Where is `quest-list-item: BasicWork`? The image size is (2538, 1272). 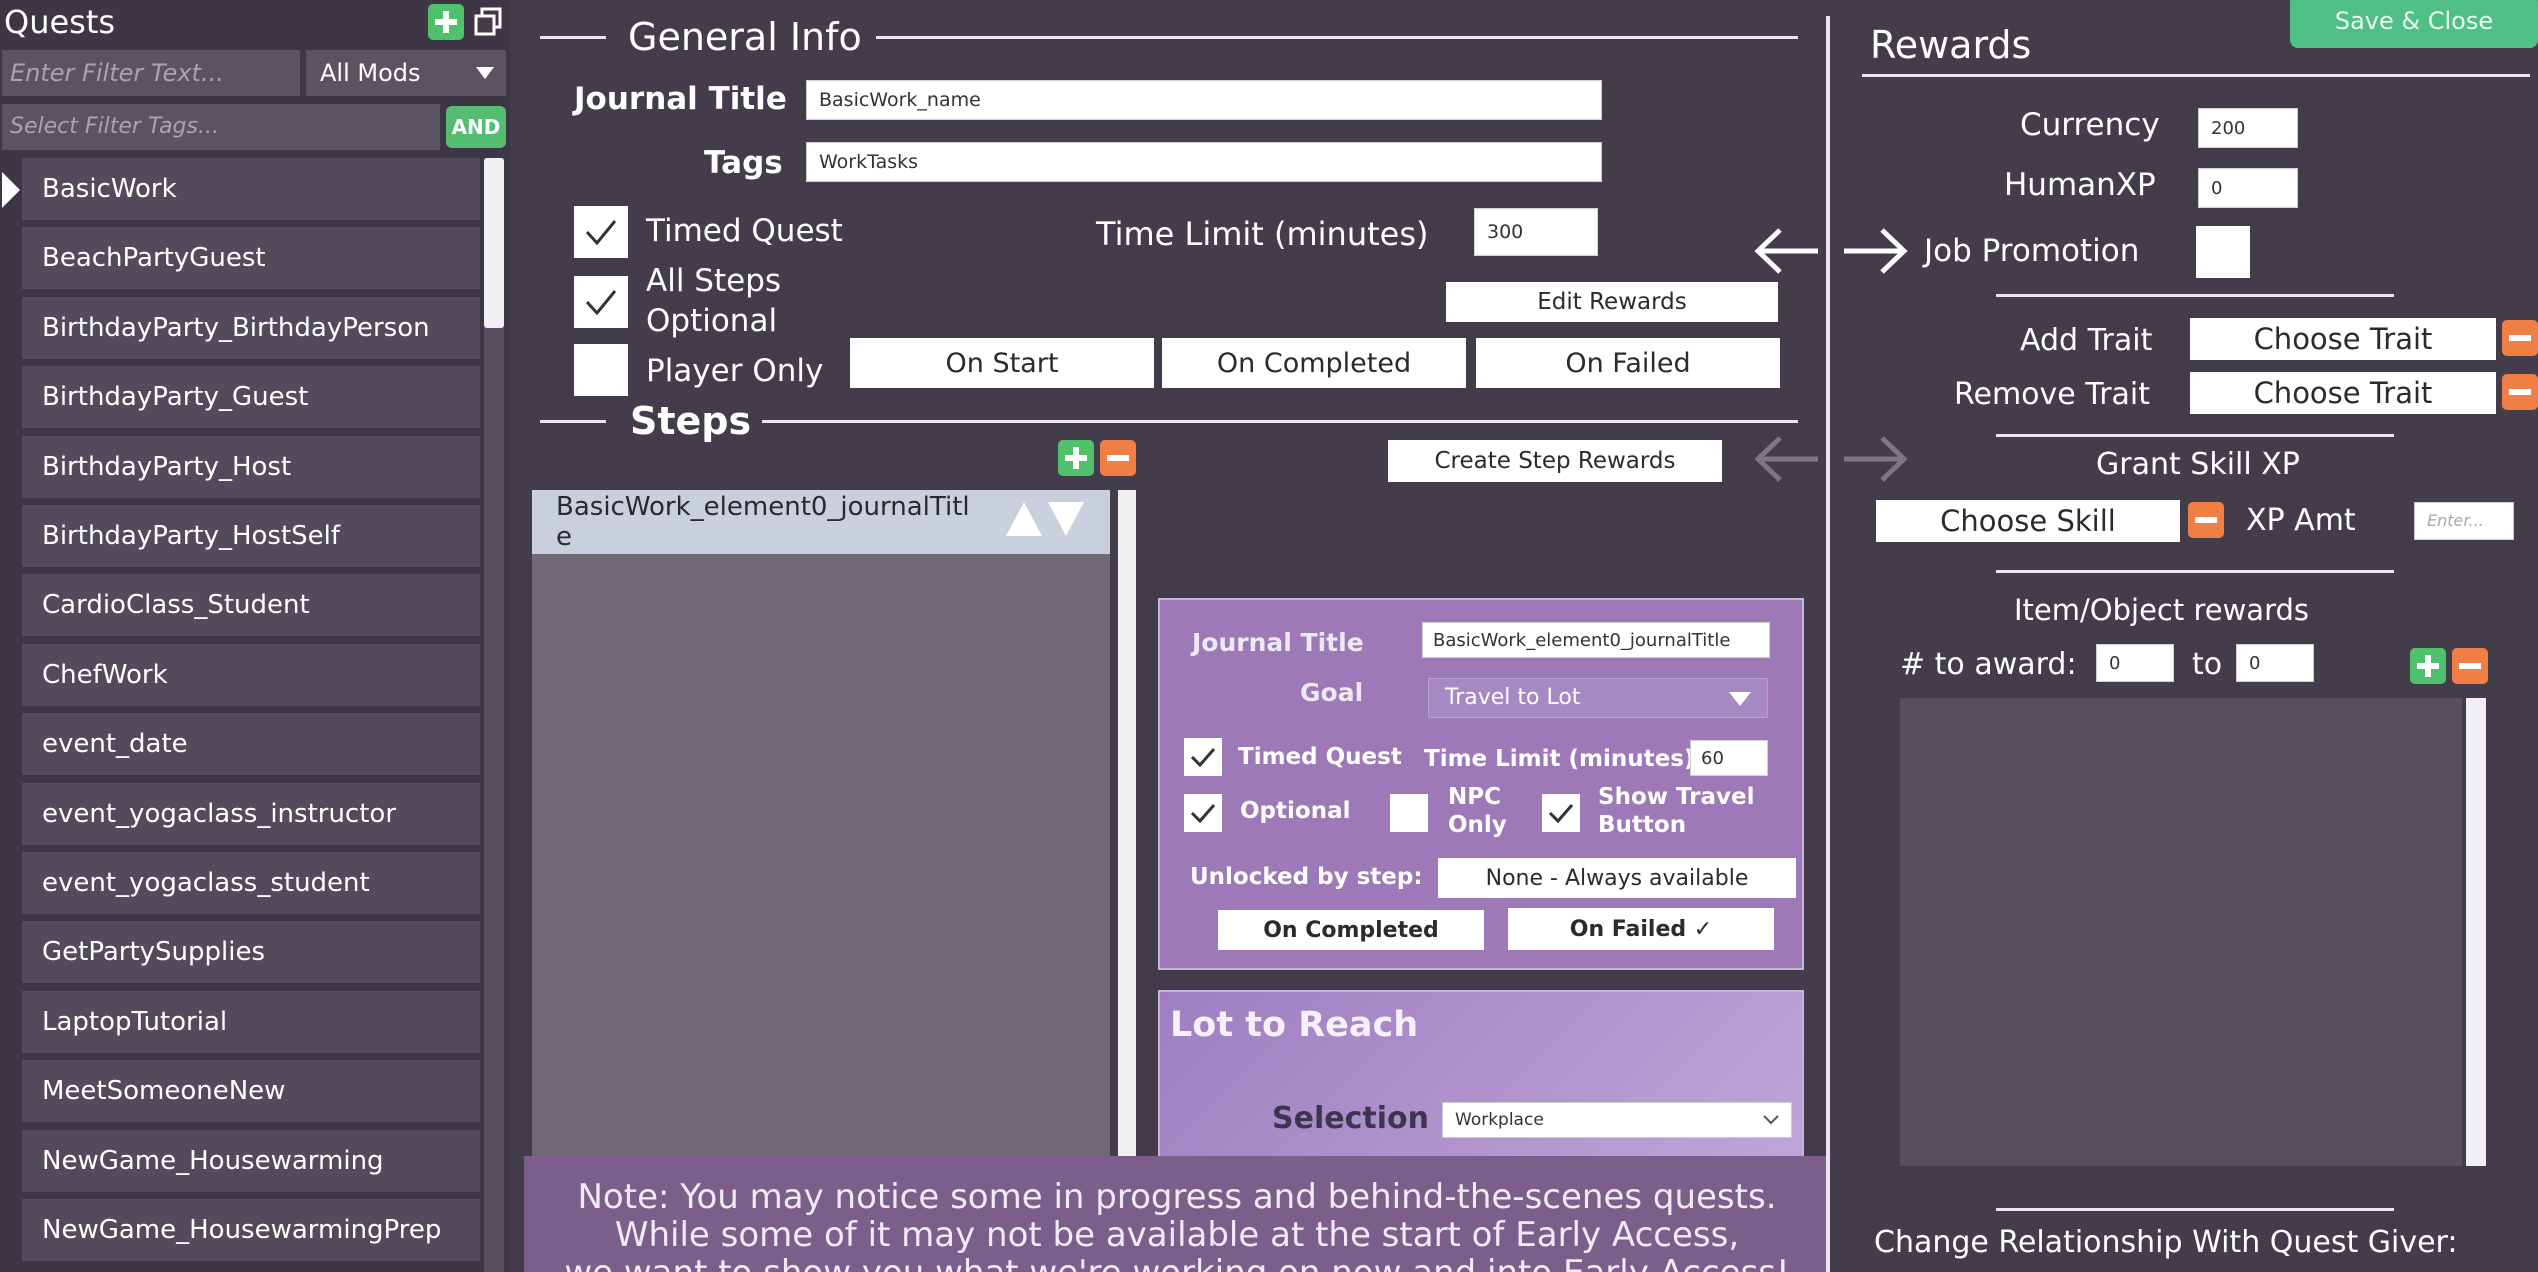 quest-list-item: BasicWork is located at coordinates (251, 189).